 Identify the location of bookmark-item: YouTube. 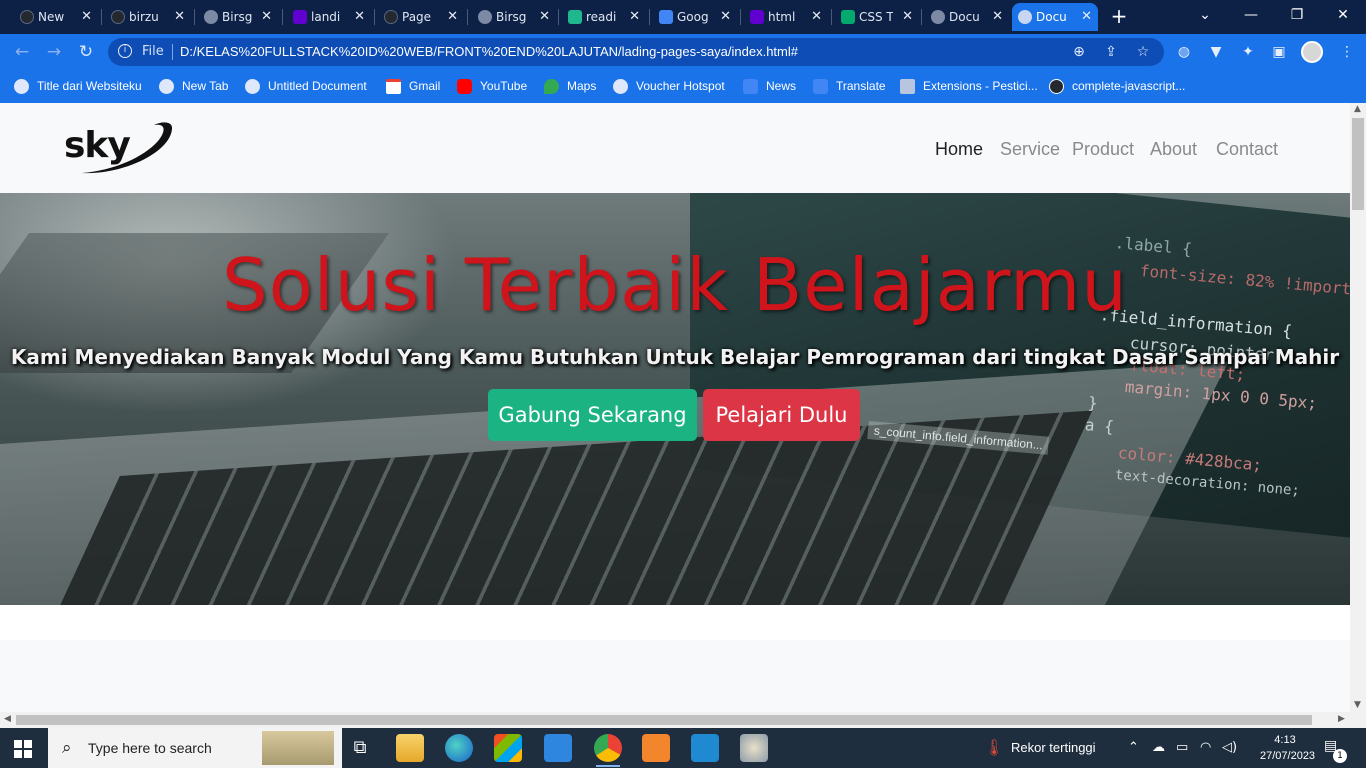
(492, 86).